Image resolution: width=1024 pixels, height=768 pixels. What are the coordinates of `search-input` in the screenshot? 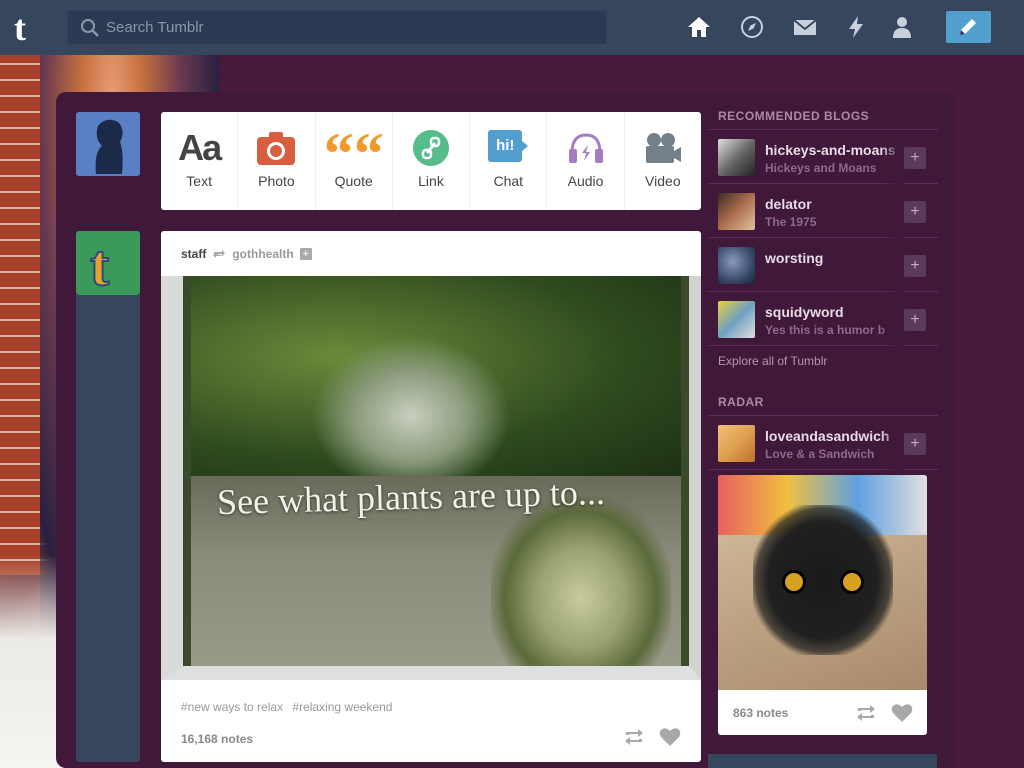 It's located at (346, 27).